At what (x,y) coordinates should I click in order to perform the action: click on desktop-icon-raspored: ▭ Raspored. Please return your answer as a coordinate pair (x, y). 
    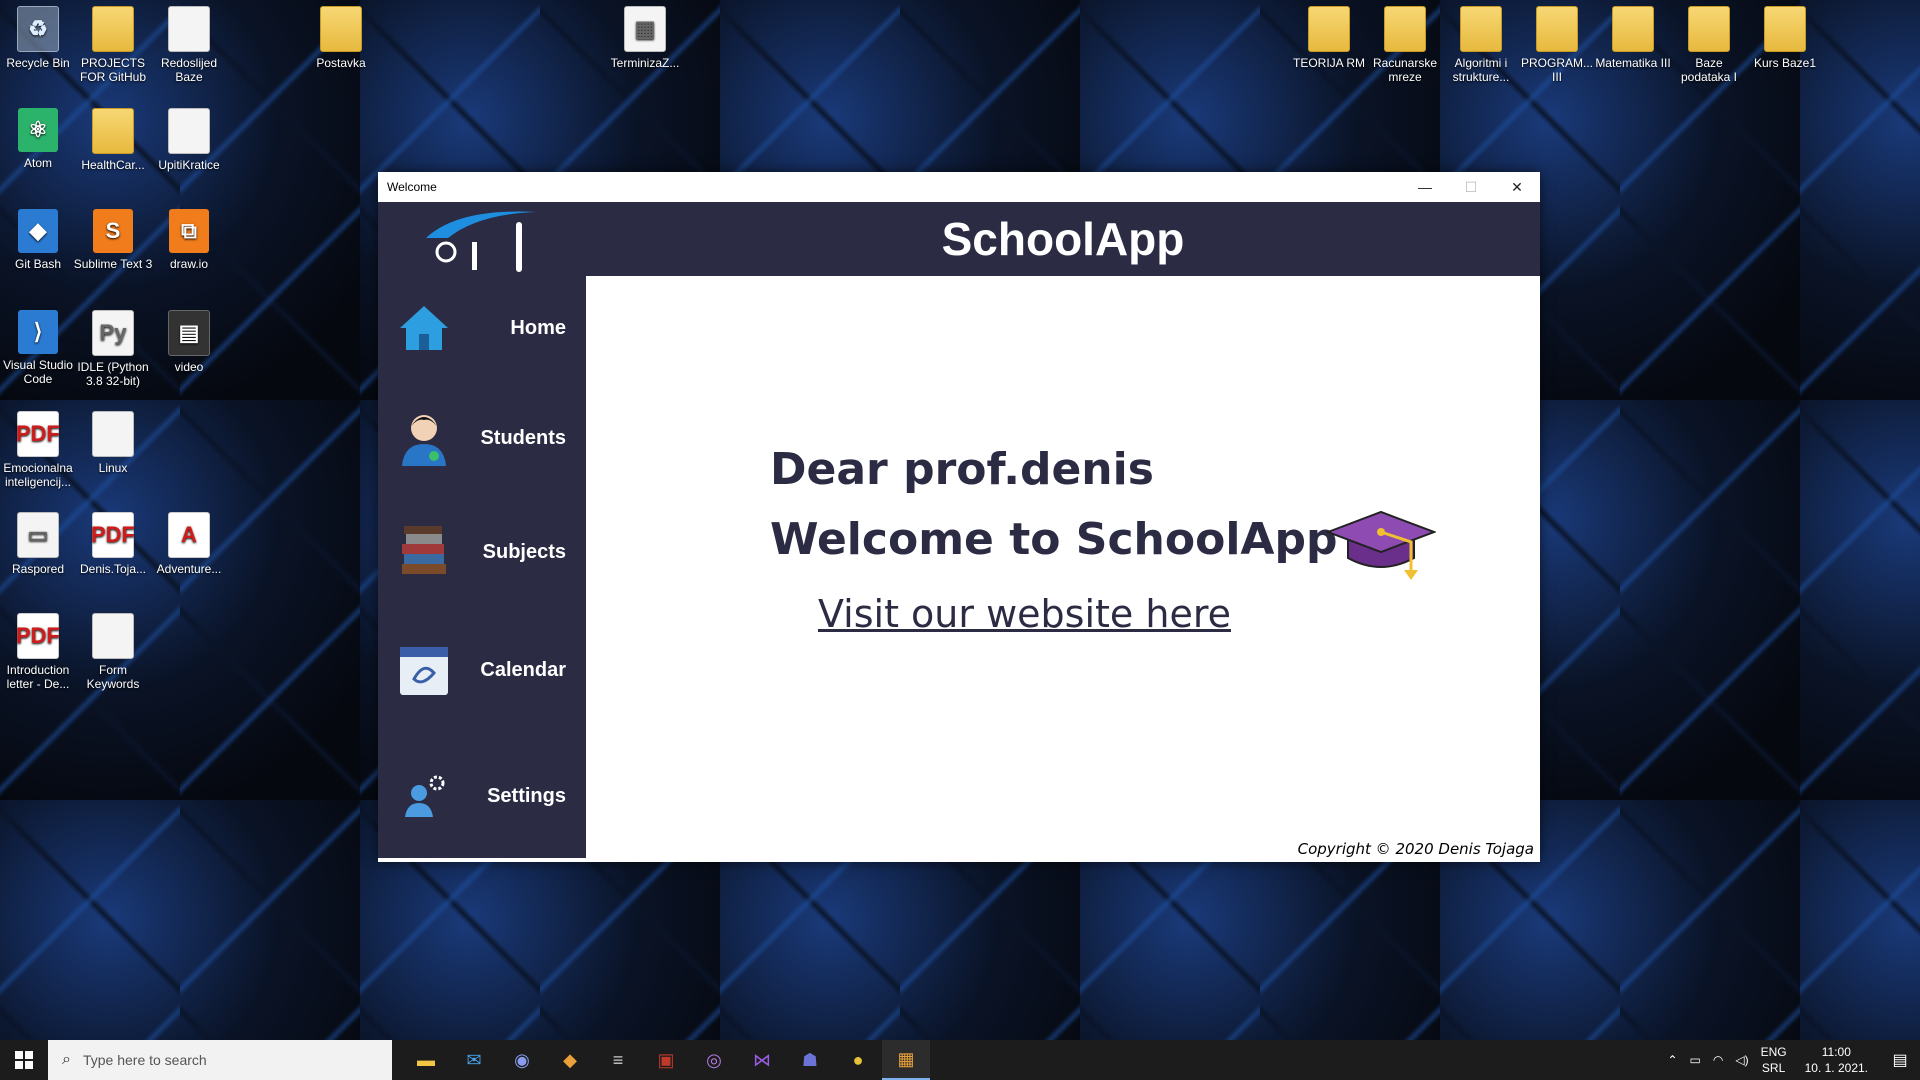
    Looking at the image, I should click on (39, 541).